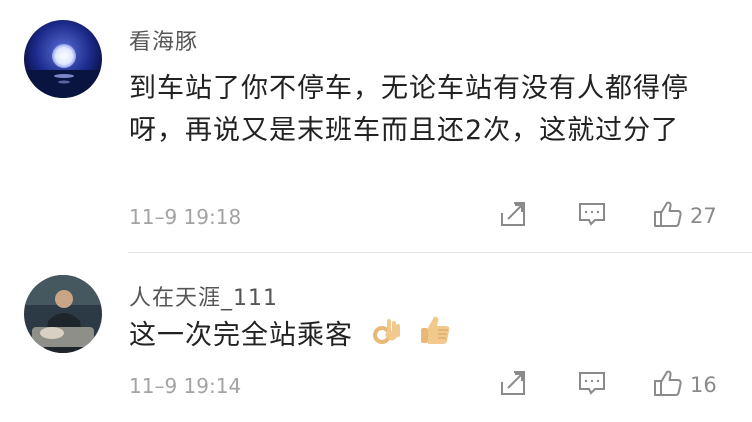 The image size is (752, 422). Describe the element at coordinates (163, 40) in the screenshot. I see `username: 看海豚` at that location.